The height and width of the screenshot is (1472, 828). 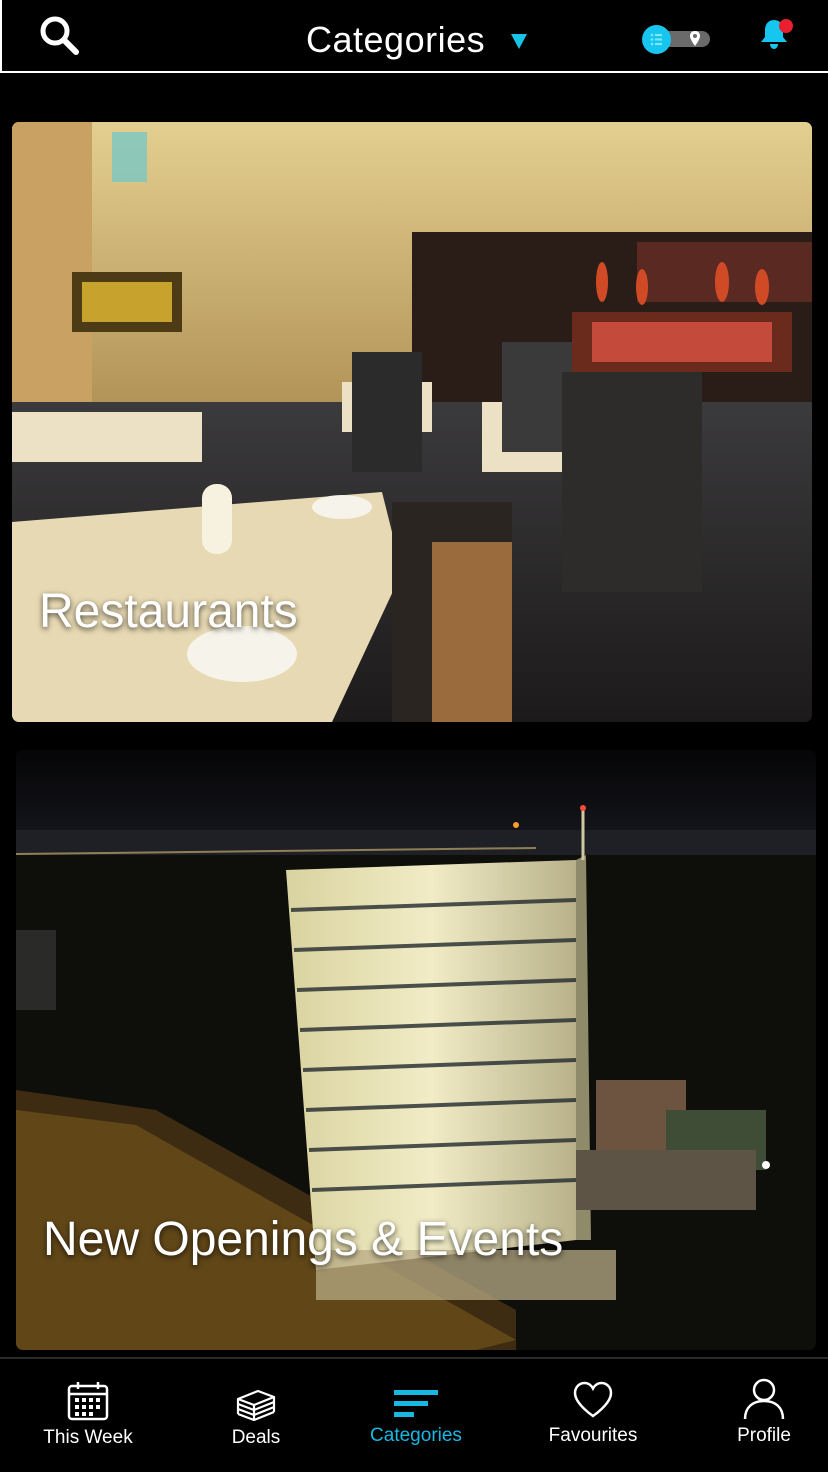 I want to click on category-selector: Categories, so click(x=417, y=40).